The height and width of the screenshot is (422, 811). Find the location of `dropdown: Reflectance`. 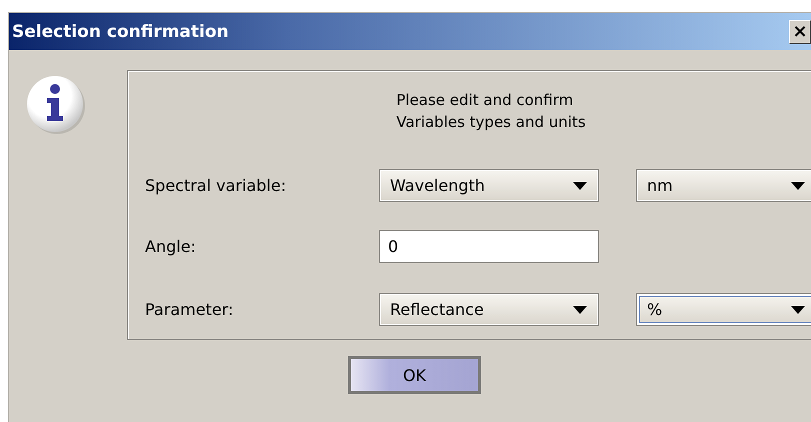

dropdown: Reflectance is located at coordinates (489, 309).